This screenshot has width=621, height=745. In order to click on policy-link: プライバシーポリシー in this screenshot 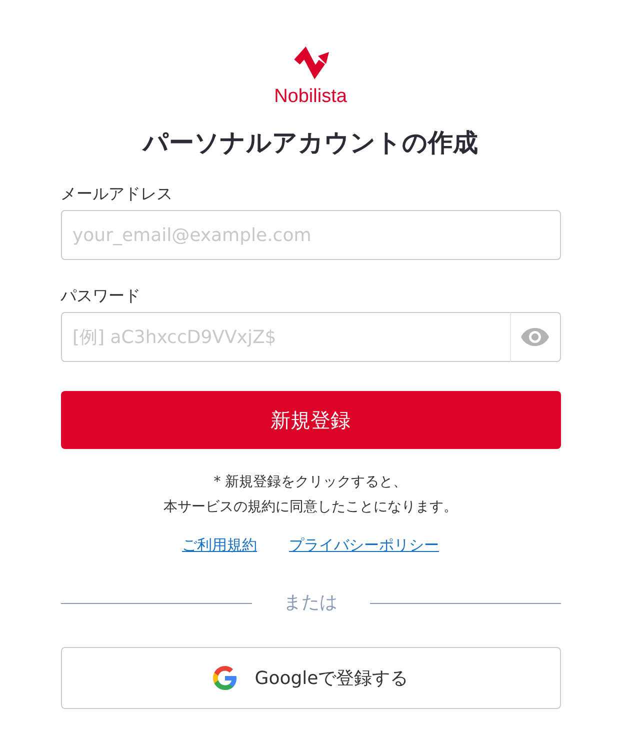, I will do `click(364, 545)`.